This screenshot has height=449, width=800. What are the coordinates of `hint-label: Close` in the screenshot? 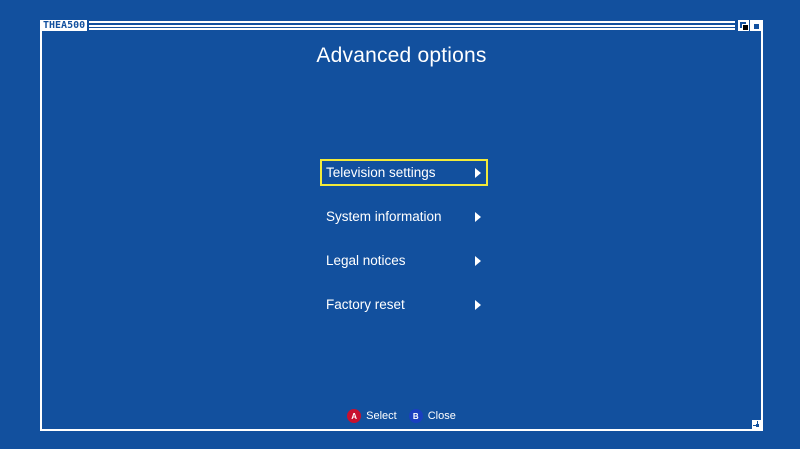 It's located at (441, 416).